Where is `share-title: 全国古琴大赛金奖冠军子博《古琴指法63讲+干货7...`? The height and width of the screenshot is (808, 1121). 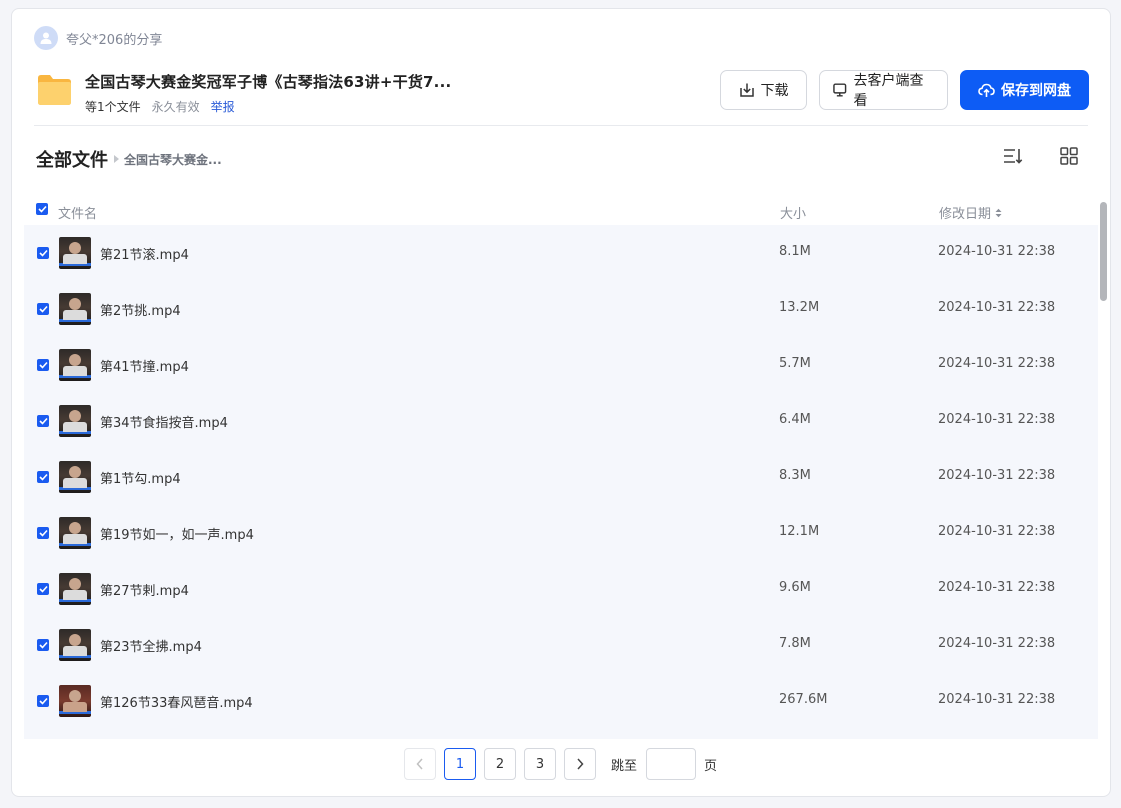
share-title: 全国古琴大赛金奖冠军子博《古琴指法63讲+干货7... is located at coordinates (268, 82).